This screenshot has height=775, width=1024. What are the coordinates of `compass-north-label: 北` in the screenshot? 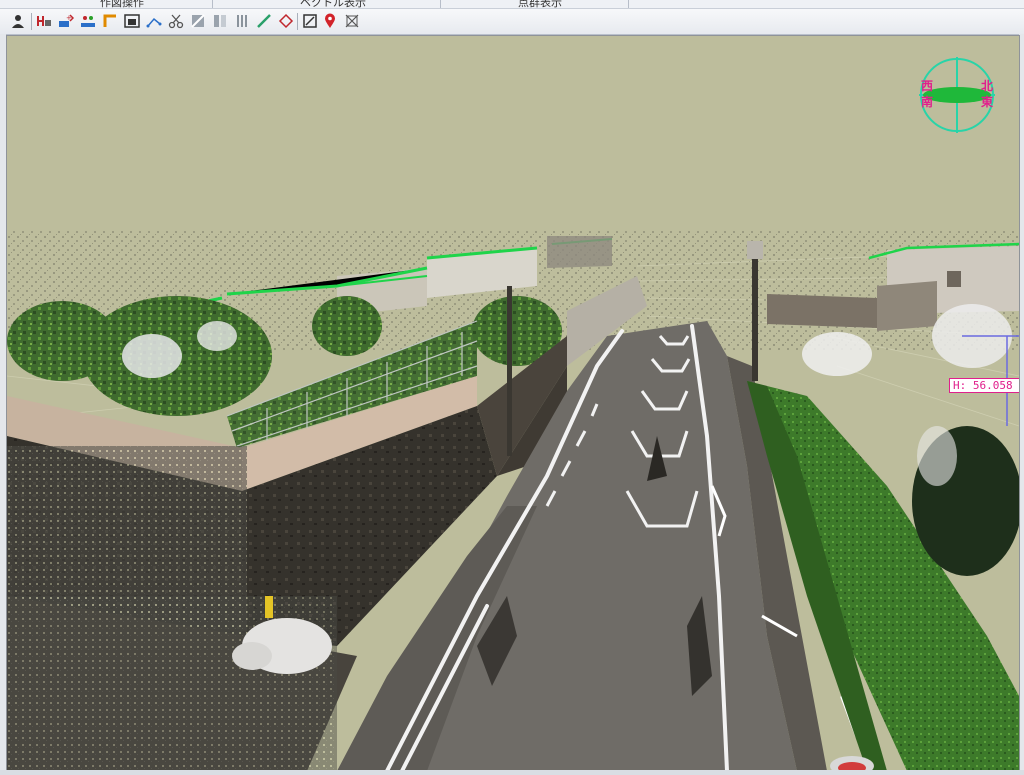 It's located at (987, 86).